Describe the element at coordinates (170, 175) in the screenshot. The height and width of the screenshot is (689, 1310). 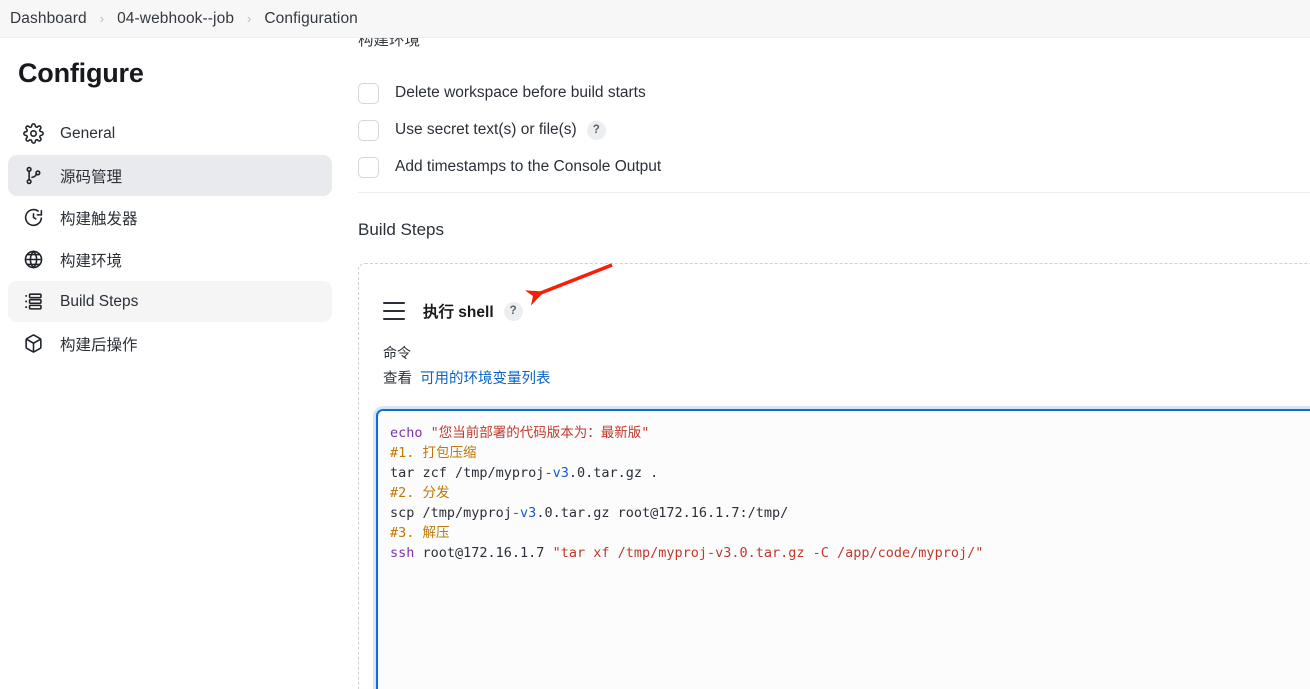
I see `sidebar-item-source-code-management: 源码管理` at that location.